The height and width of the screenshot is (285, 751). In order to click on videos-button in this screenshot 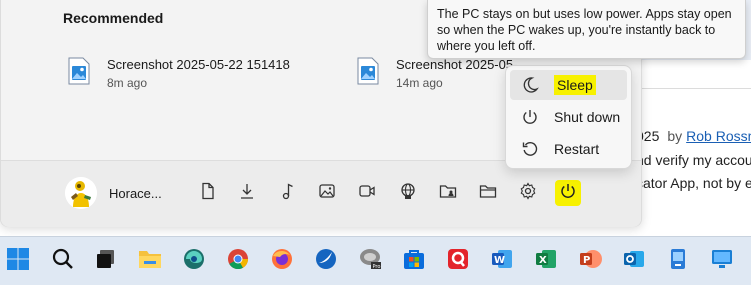, I will do `click(367, 193)`.